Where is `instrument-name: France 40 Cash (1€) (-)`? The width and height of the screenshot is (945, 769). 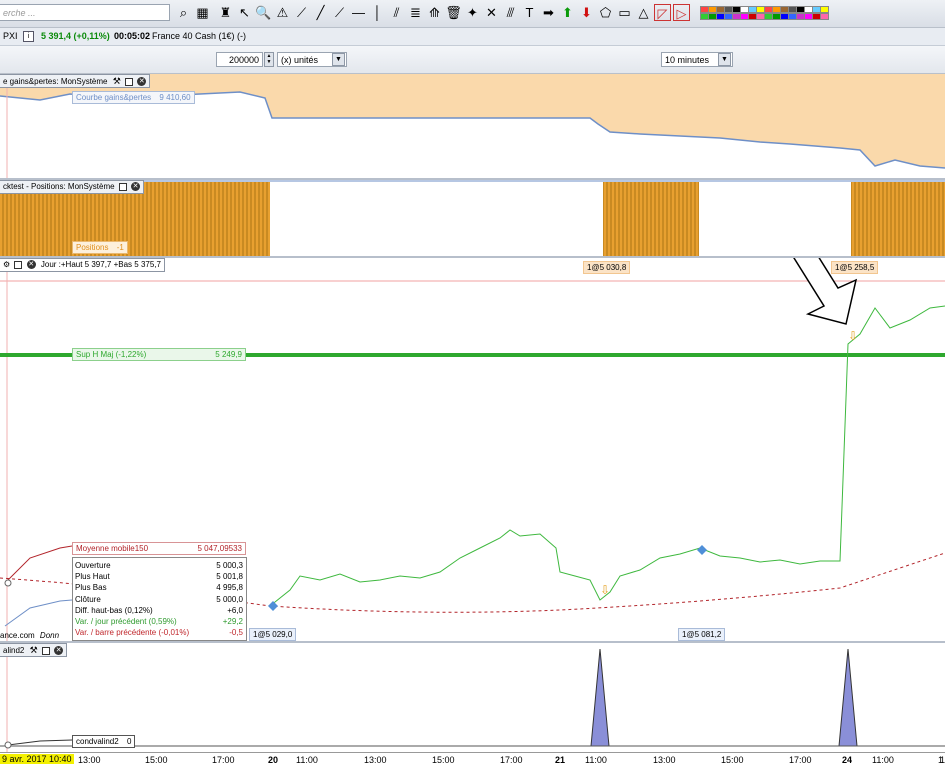 instrument-name: France 40 Cash (1€) (-) is located at coordinates (199, 36).